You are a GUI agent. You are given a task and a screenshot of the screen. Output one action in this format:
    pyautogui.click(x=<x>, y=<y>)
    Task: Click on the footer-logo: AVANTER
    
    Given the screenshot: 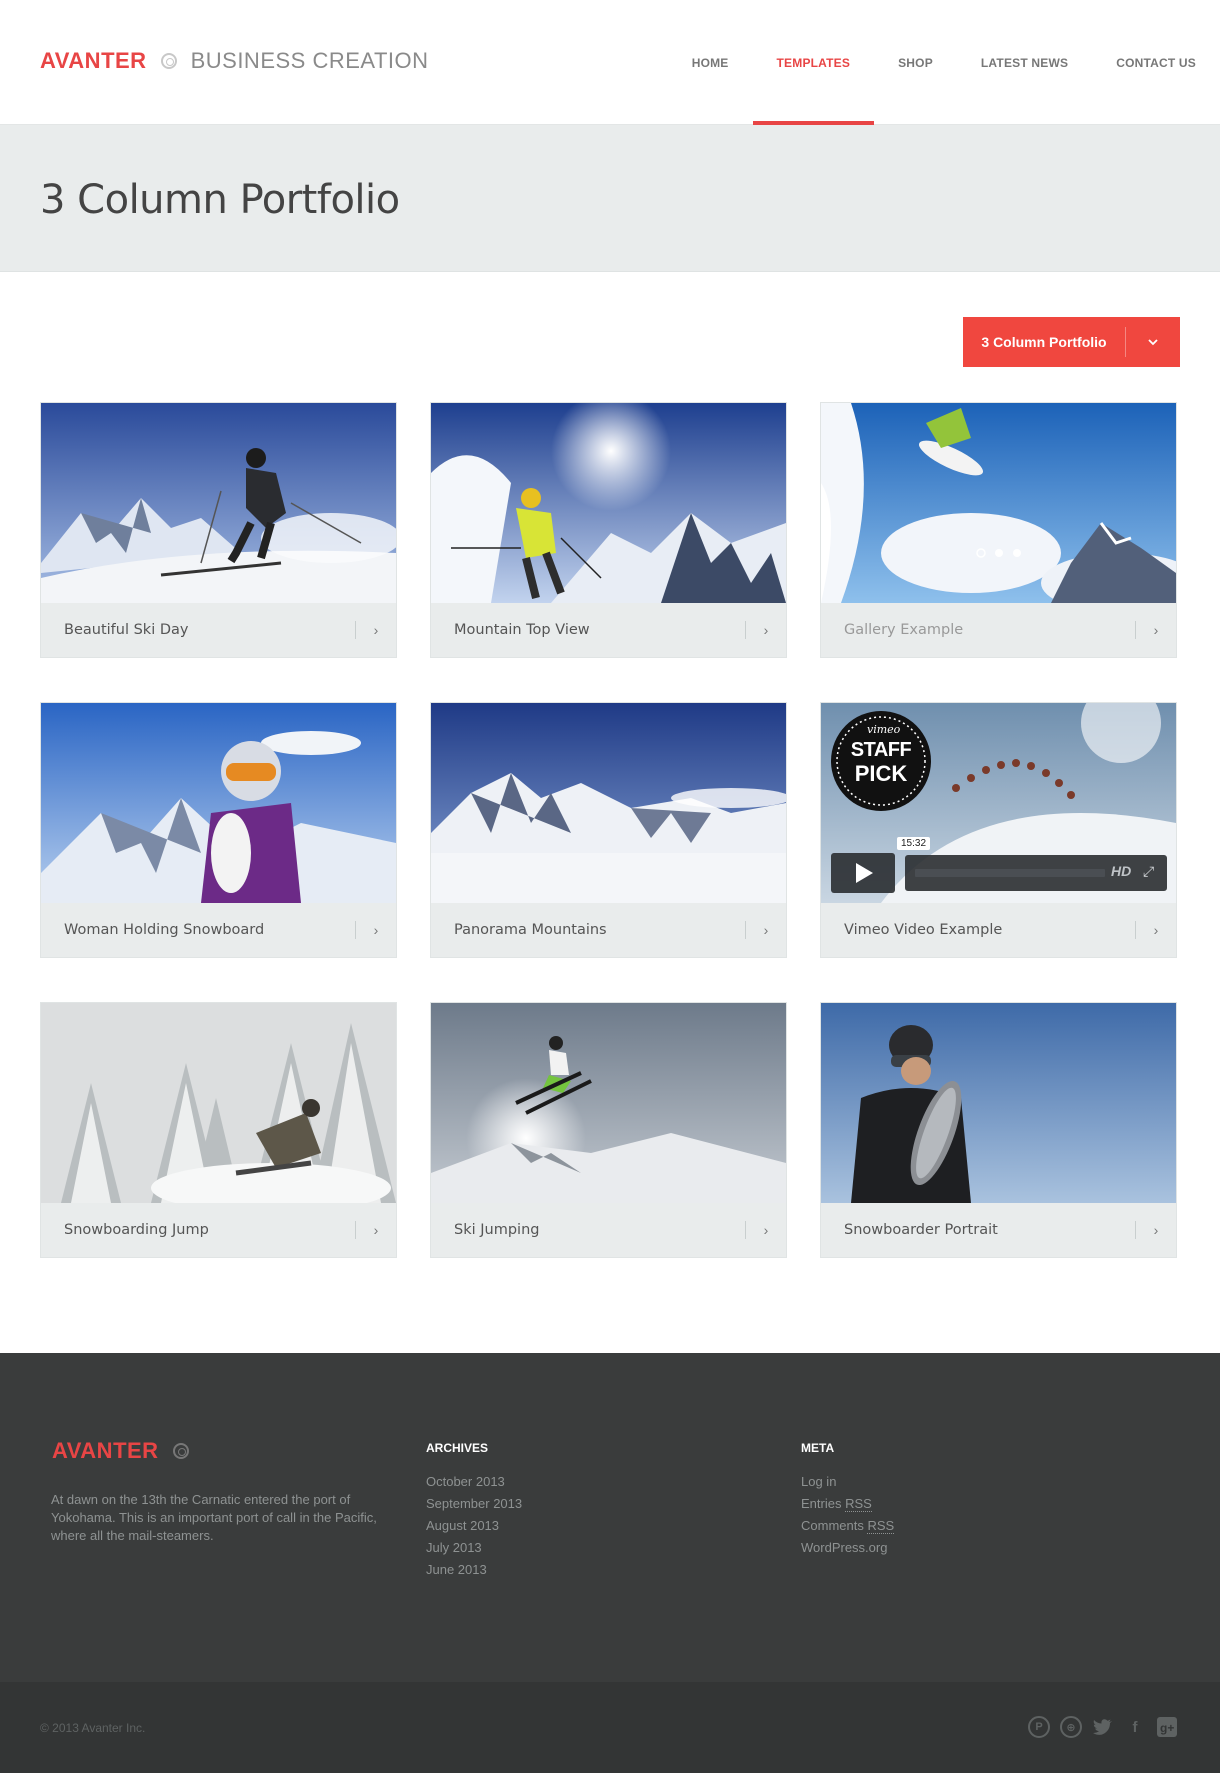 What is the action you would take?
    pyautogui.click(x=127, y=1451)
    